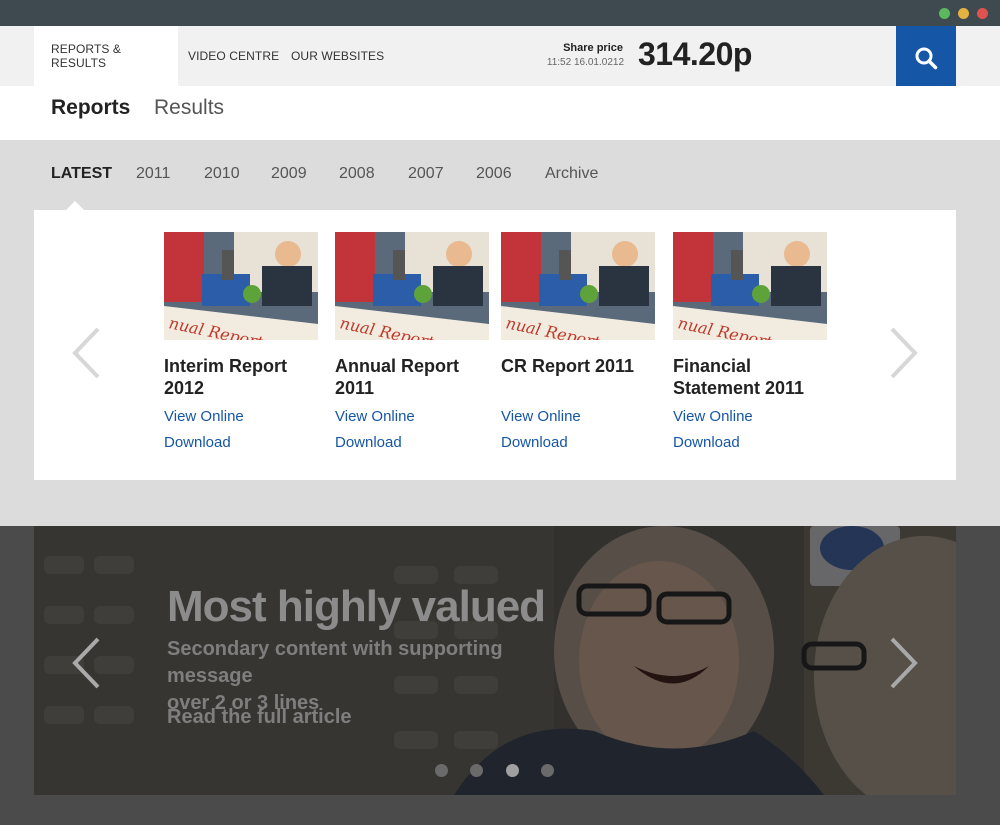 The image size is (1000, 825). I want to click on chevron-left-icon, so click(86, 353).